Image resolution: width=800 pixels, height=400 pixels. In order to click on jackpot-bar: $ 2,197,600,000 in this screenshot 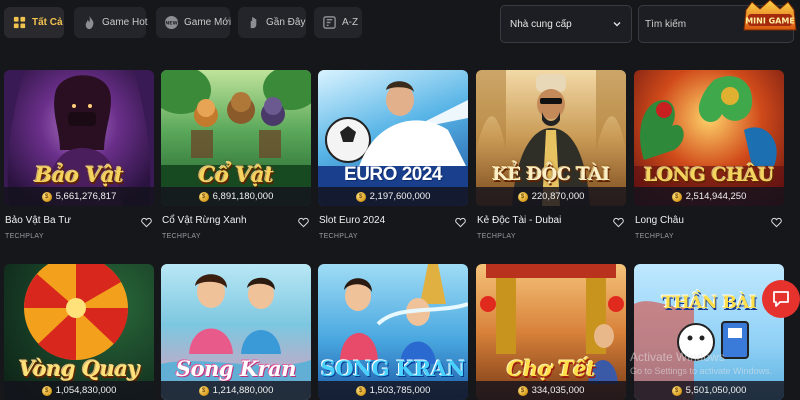, I will do `click(393, 196)`.